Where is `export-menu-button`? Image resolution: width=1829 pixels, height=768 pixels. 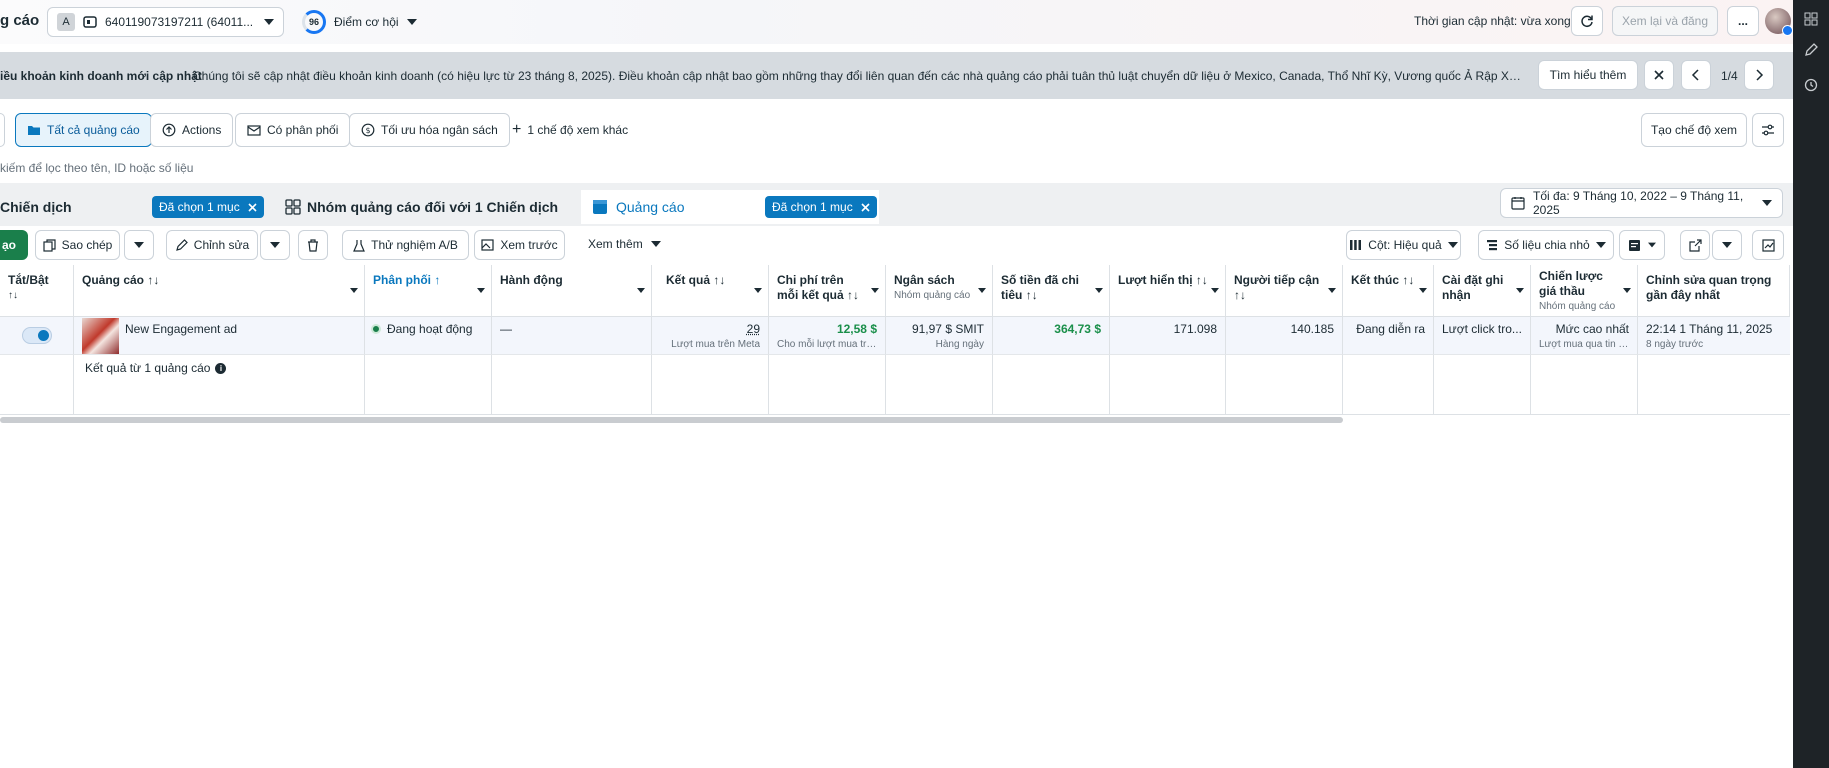 export-menu-button is located at coordinates (1727, 245).